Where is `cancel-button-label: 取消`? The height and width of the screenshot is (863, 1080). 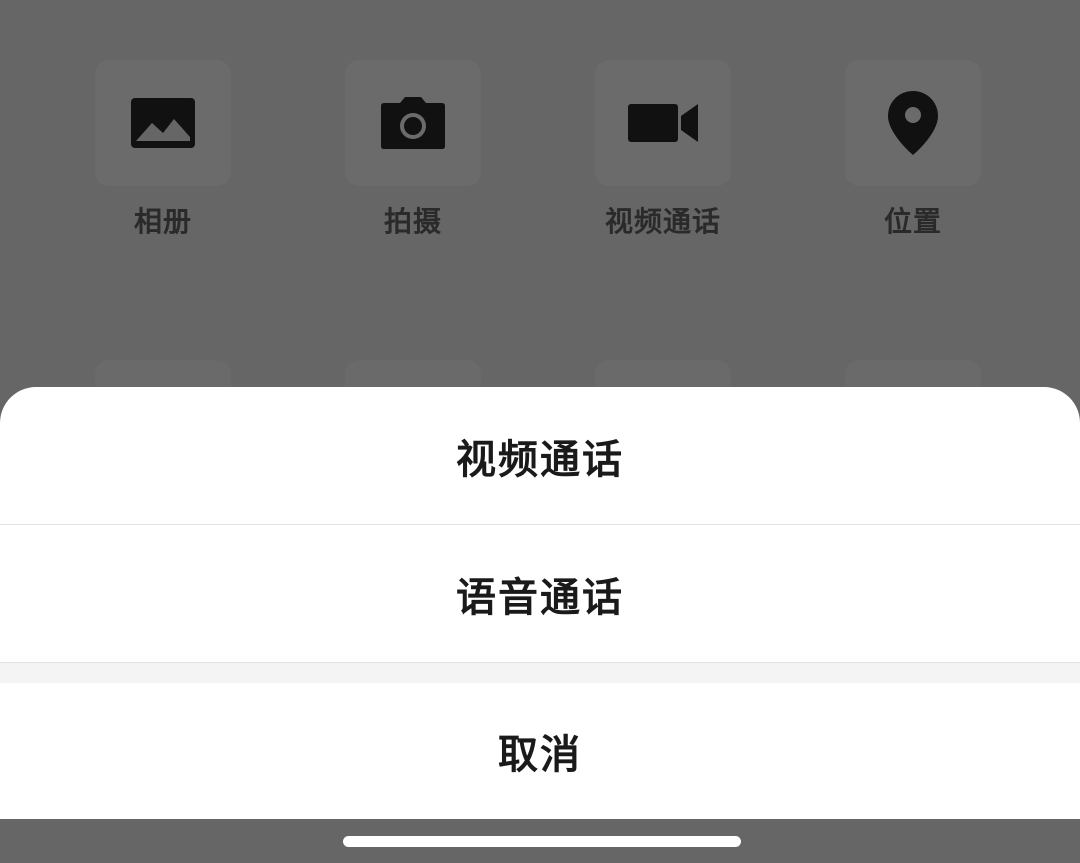 cancel-button-label: 取消 is located at coordinates (540, 755).